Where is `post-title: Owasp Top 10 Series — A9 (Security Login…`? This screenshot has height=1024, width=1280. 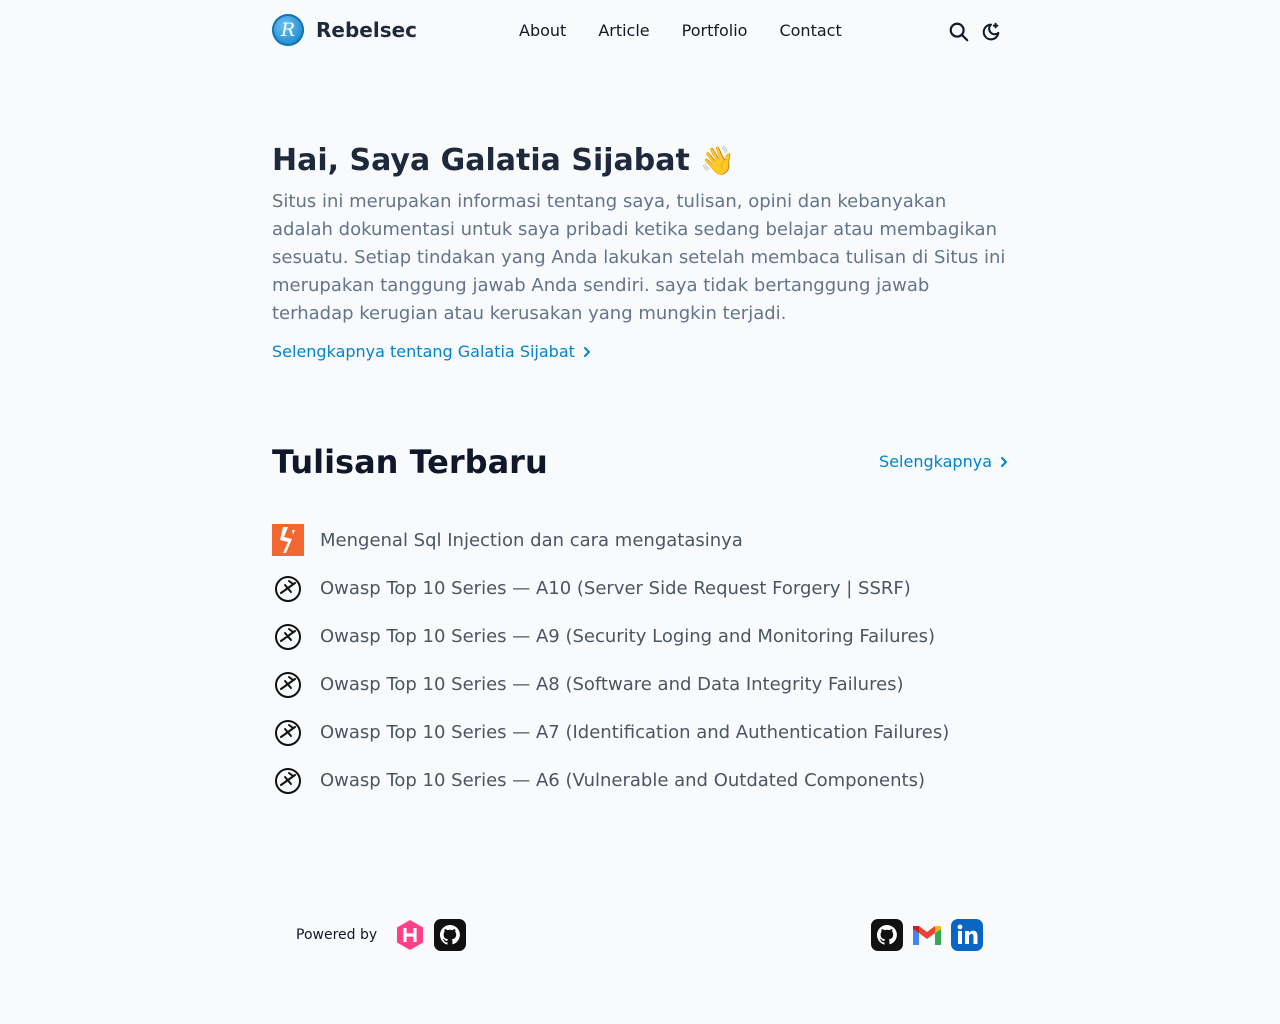
post-title: Owasp Top 10 Series — A9 (Security Login… is located at coordinates (628, 636).